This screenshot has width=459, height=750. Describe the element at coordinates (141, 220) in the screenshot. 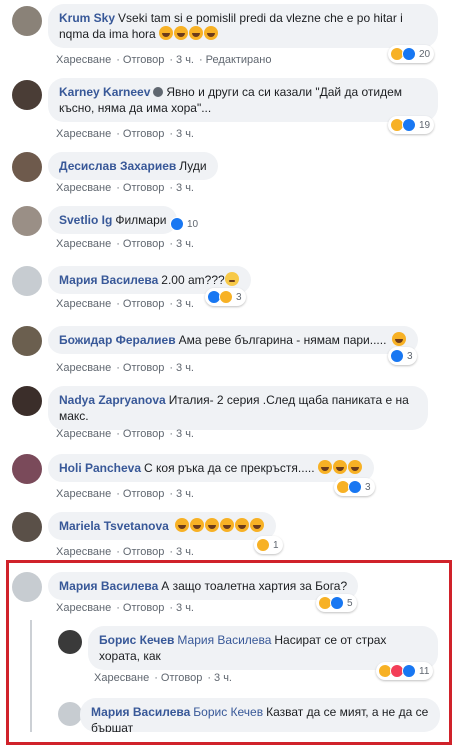

I see `comment-text: Филмари` at that location.